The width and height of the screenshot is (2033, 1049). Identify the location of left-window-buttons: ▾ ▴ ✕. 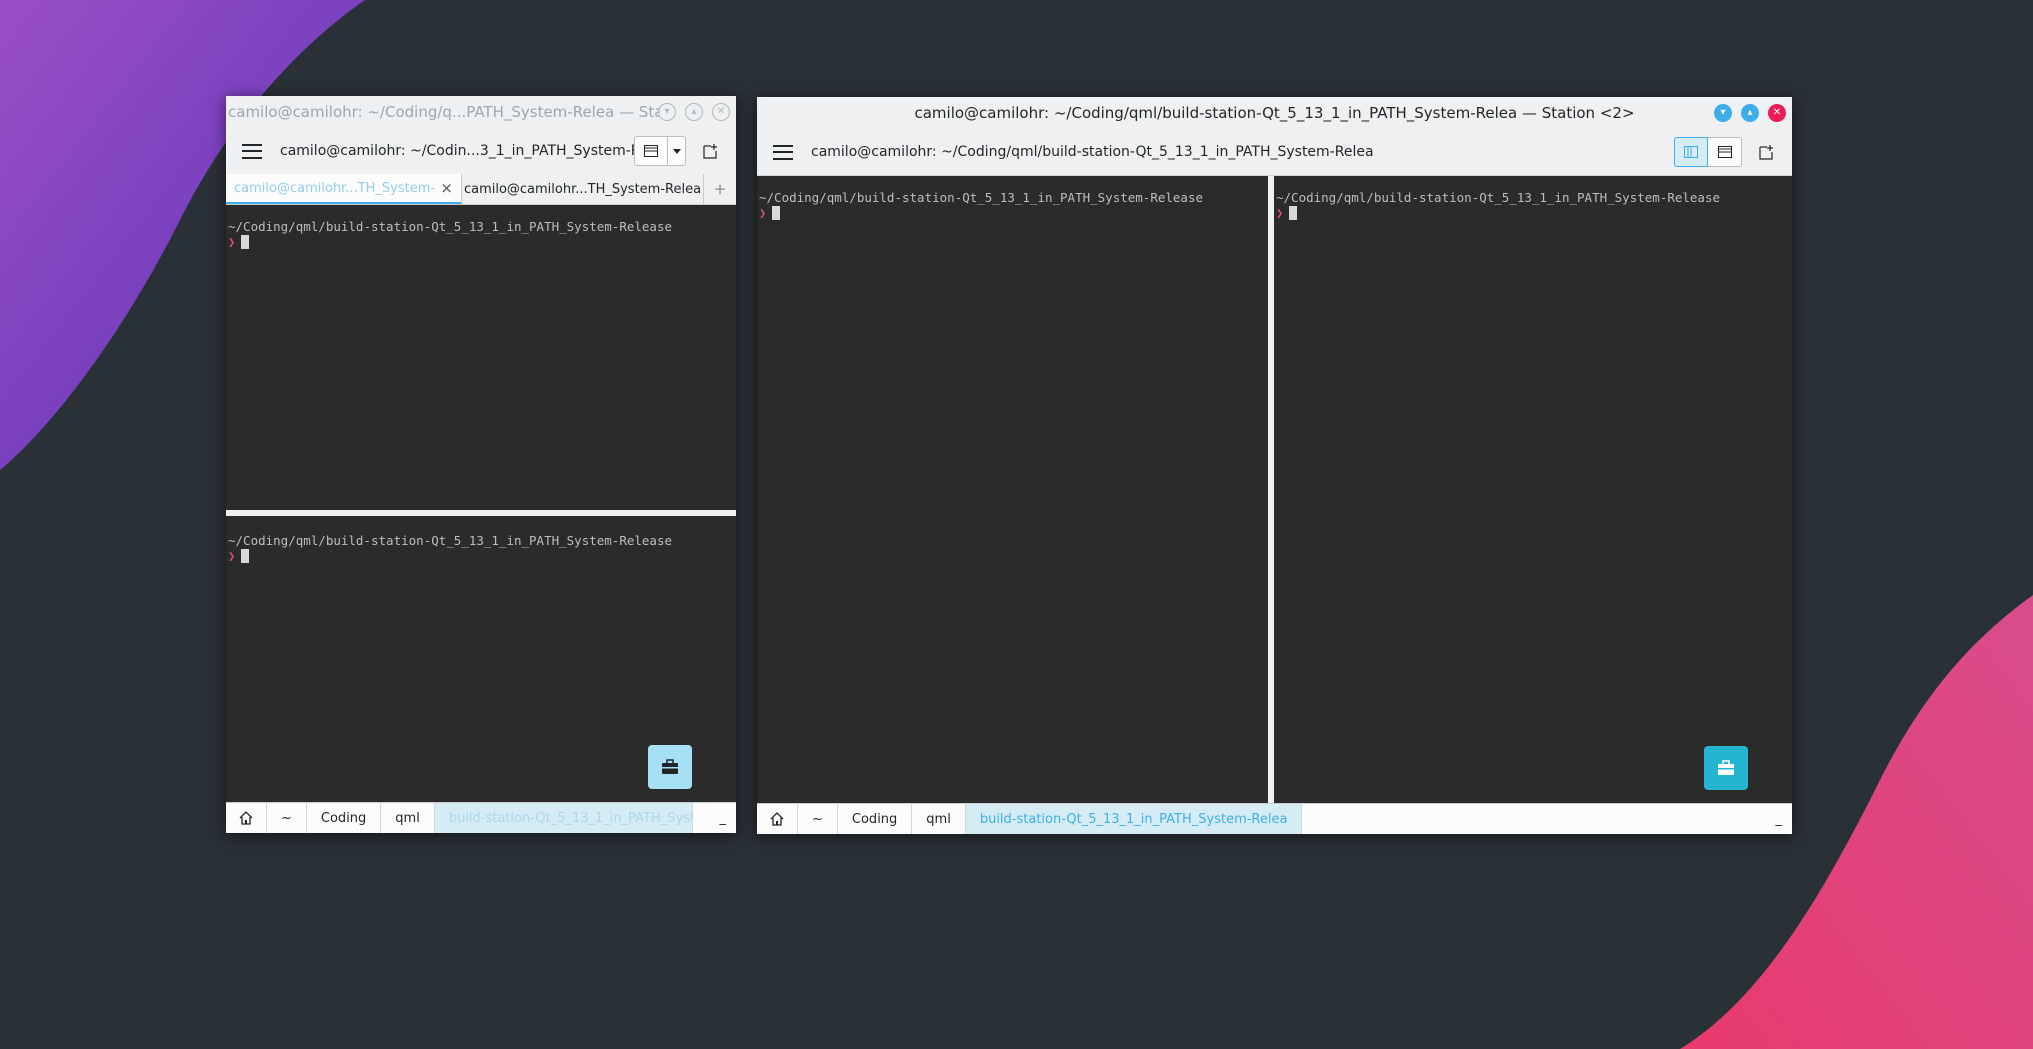
(694, 112).